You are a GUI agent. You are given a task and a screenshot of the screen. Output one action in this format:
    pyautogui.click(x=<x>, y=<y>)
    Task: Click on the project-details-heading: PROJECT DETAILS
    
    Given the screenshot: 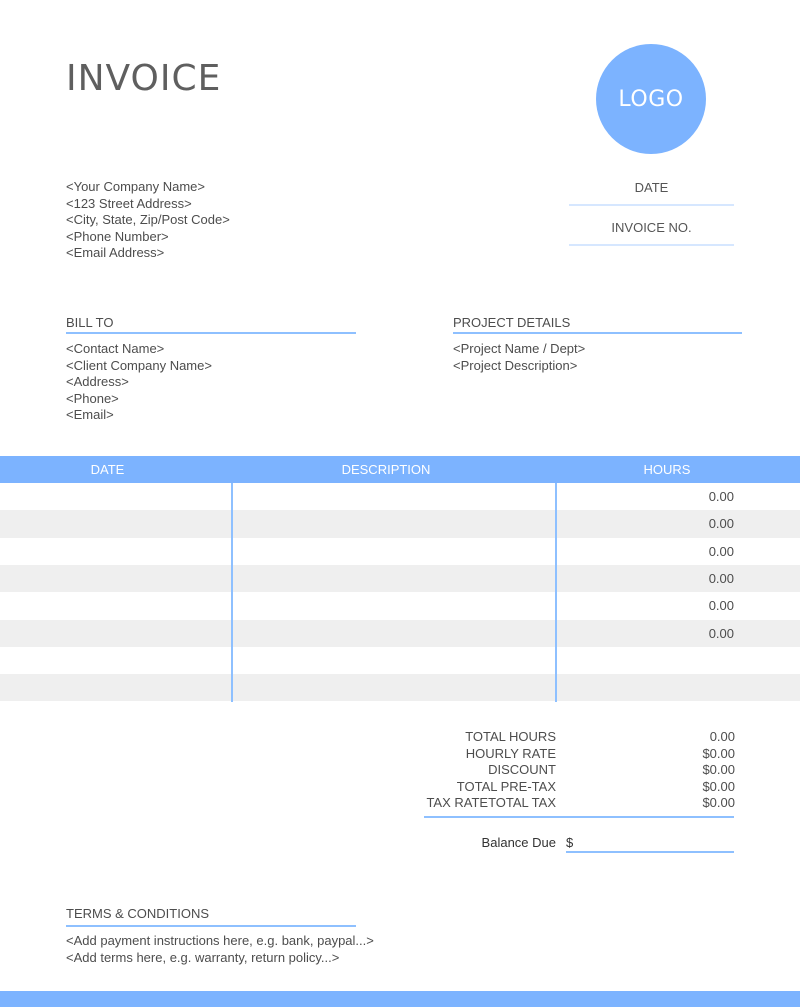 What is the action you would take?
    pyautogui.click(x=512, y=322)
    